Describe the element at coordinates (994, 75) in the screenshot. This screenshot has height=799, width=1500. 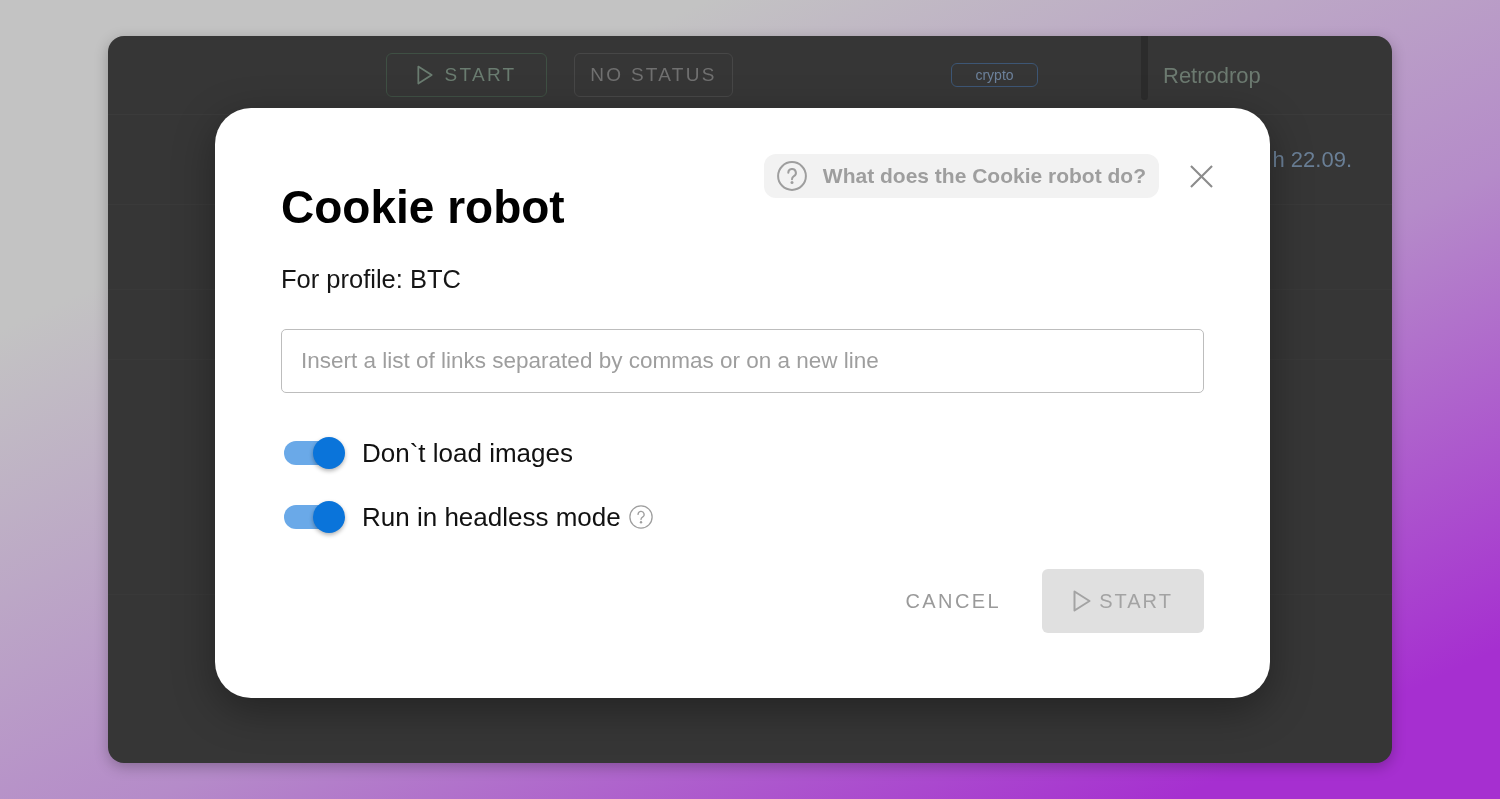
I see `tag: crypto` at that location.